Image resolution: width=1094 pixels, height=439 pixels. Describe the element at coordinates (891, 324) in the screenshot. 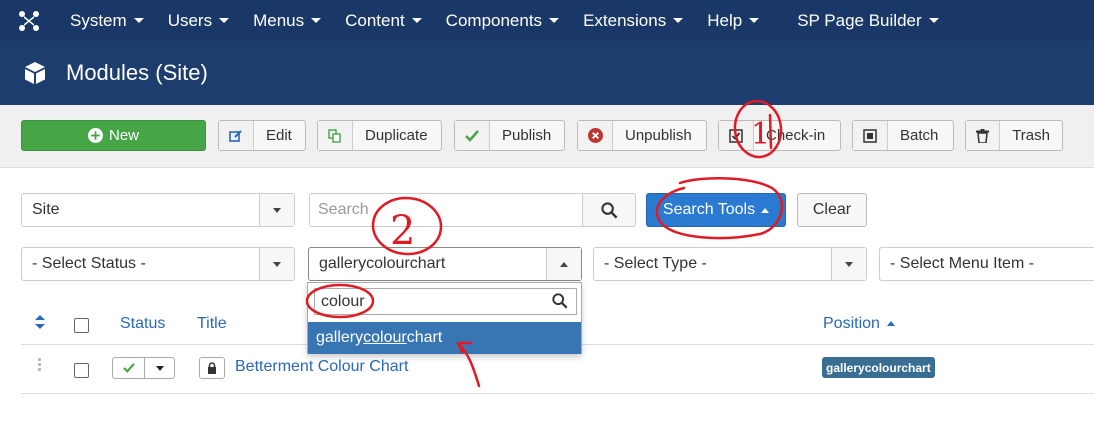

I see `sort-ascending-icon` at that location.